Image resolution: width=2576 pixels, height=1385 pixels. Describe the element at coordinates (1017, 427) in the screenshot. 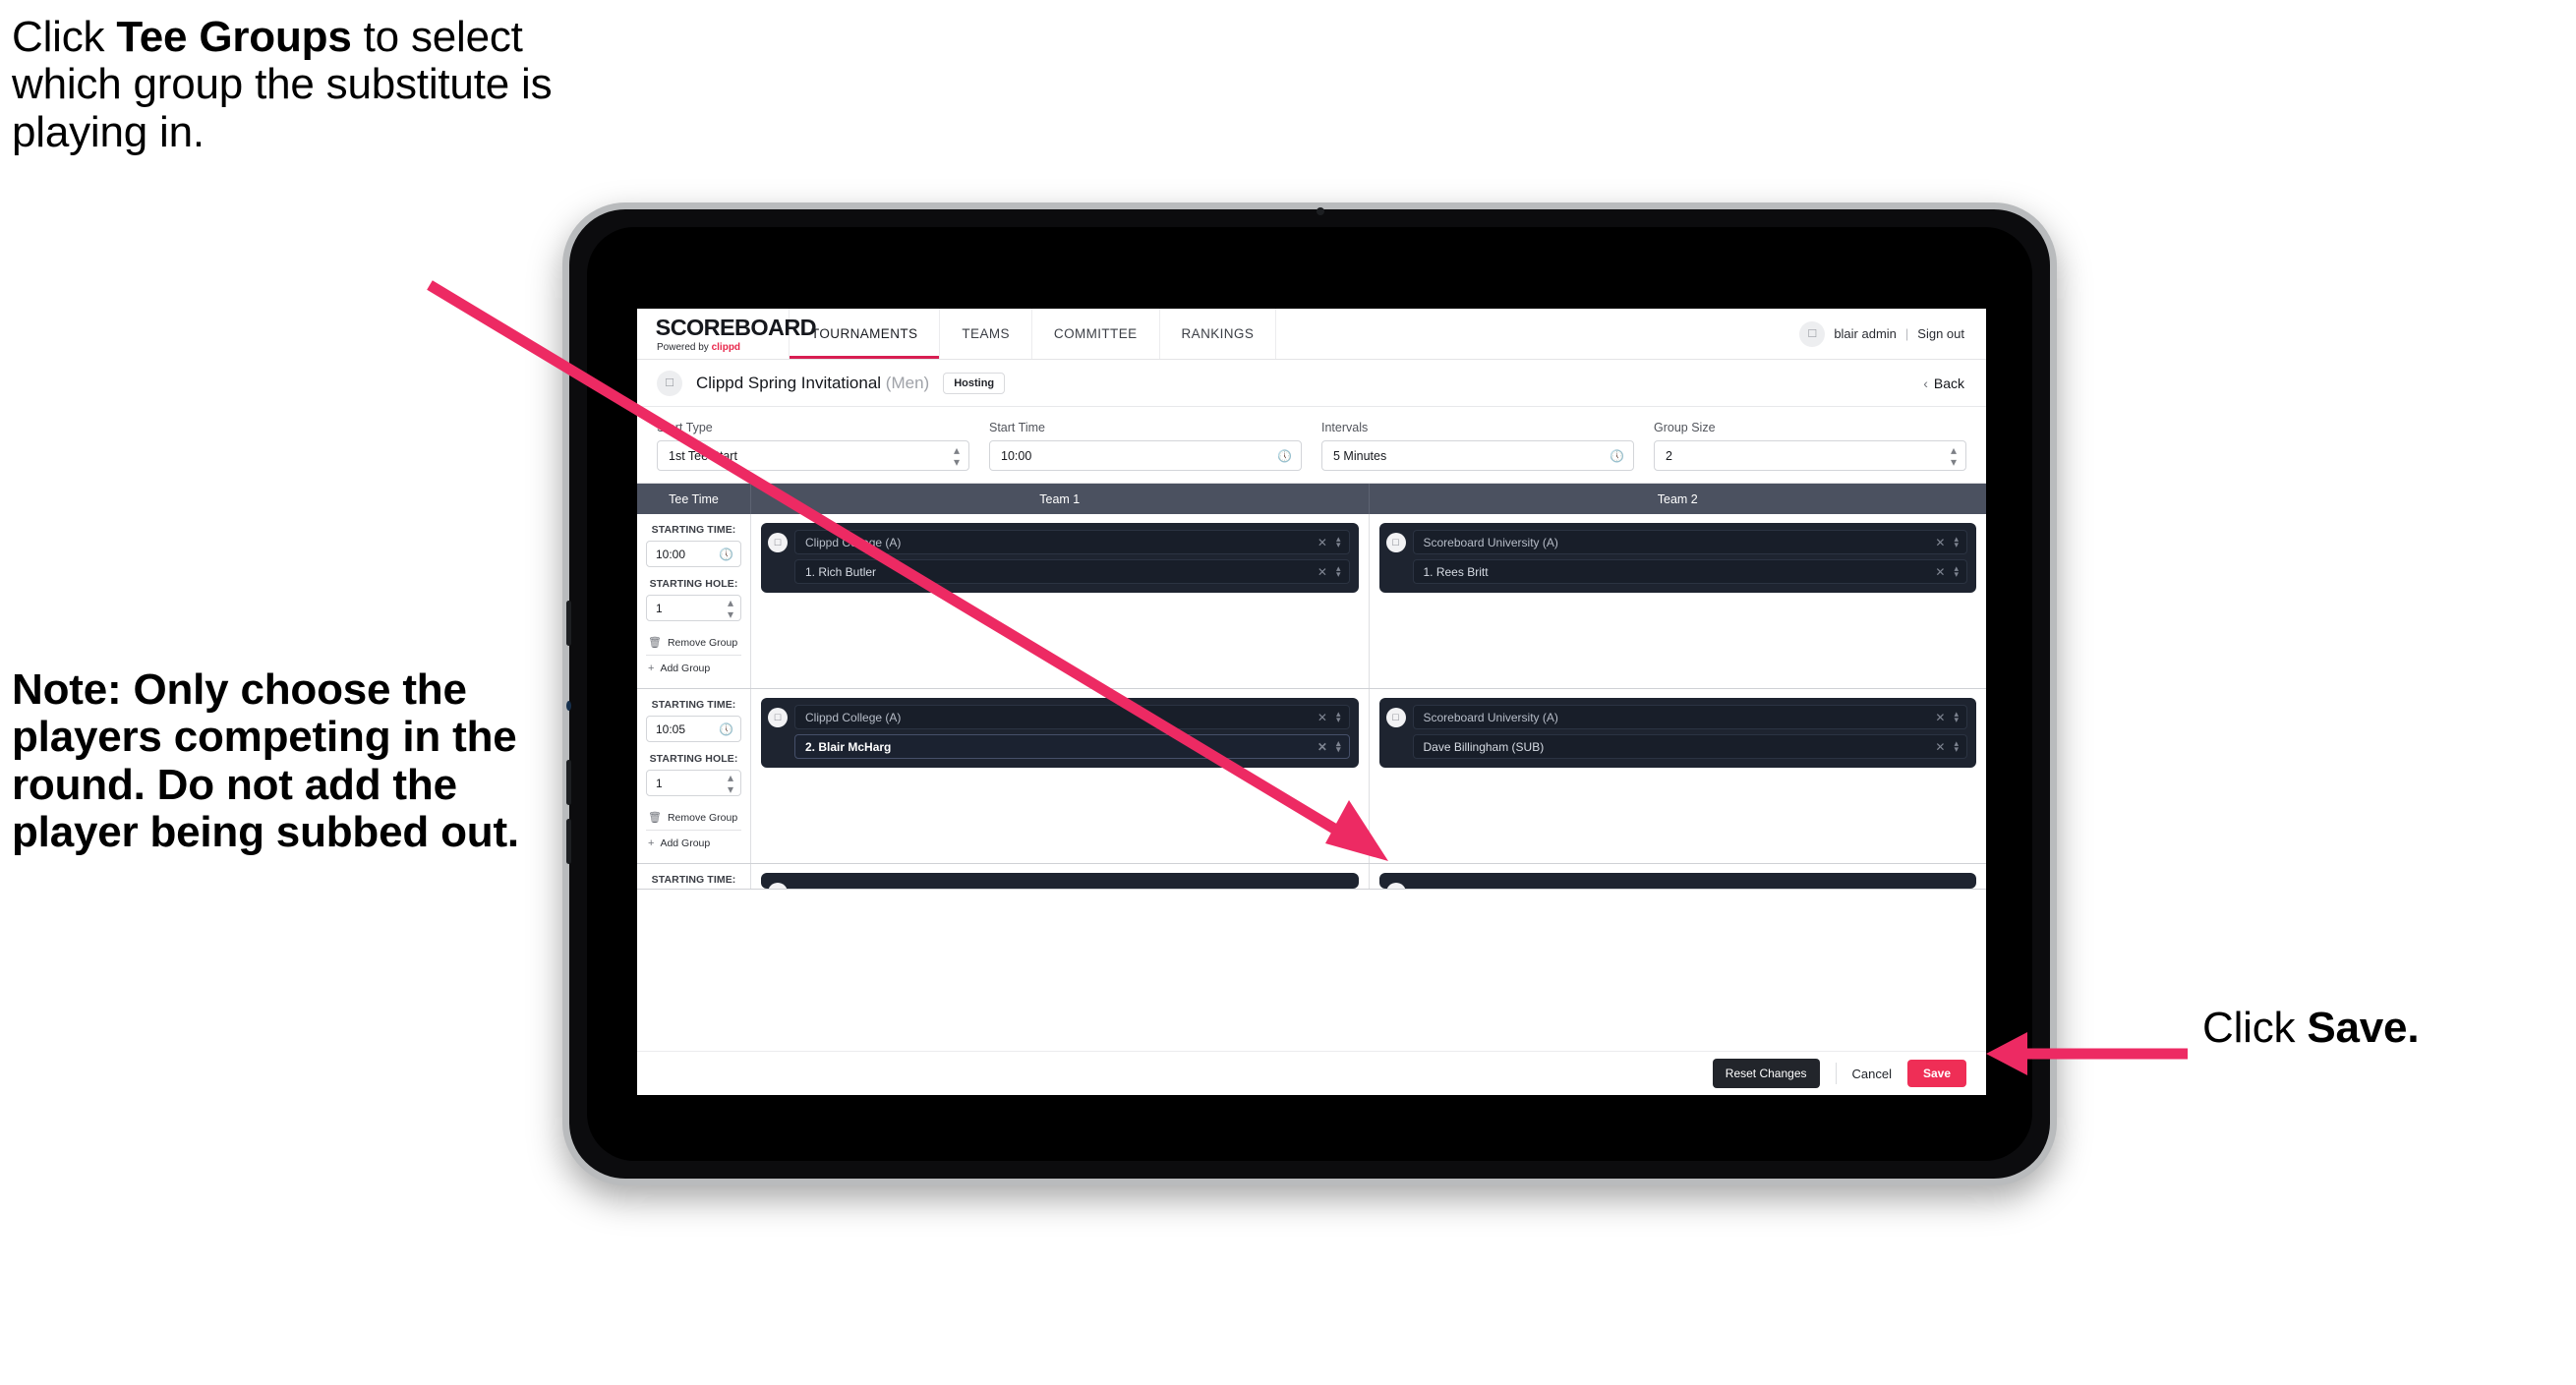

I see `field-label: Start Time` at that location.